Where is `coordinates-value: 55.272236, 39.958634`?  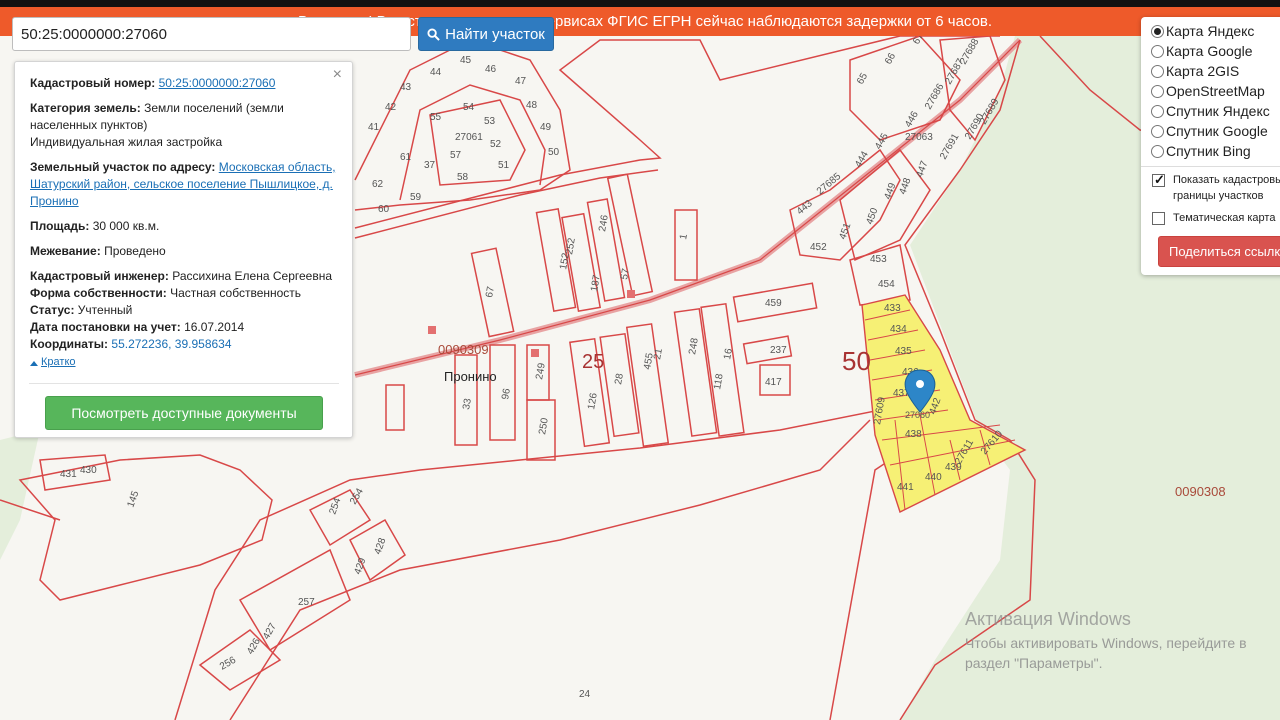
coordinates-value: 55.272236, 39.958634 is located at coordinates (171, 344).